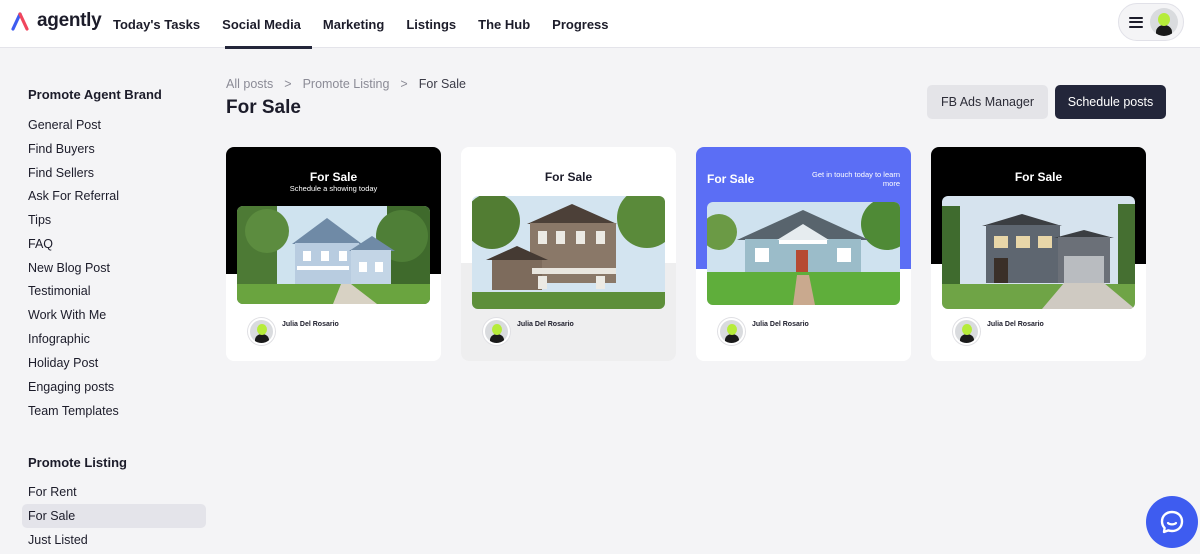  I want to click on sidebar-item-infographic: Infographic, so click(114, 339).